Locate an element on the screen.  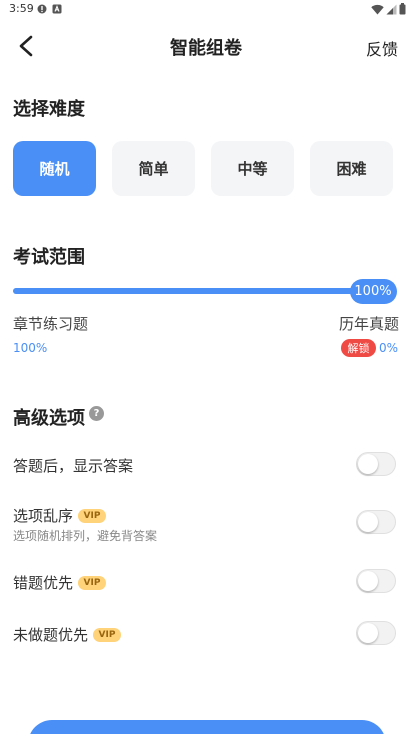
difficulty-random-button: 随机 is located at coordinates (54, 168).